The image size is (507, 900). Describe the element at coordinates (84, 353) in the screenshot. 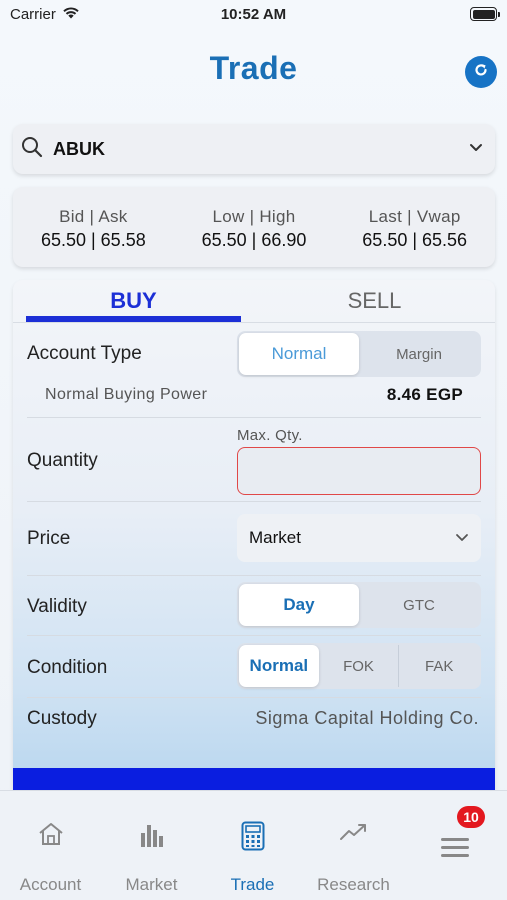

I see `account-type-label: Account Type` at that location.